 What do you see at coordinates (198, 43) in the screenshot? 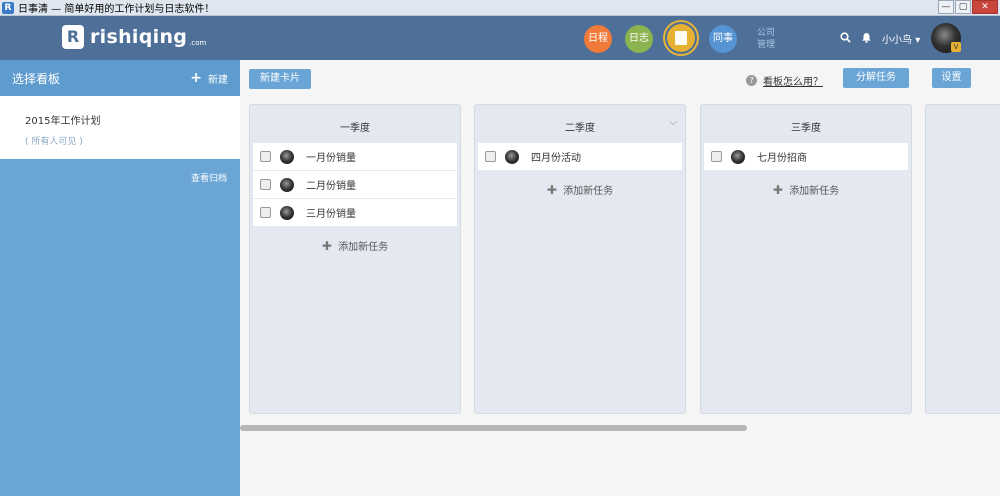
I see `logo-suffix: .com` at bounding box center [198, 43].